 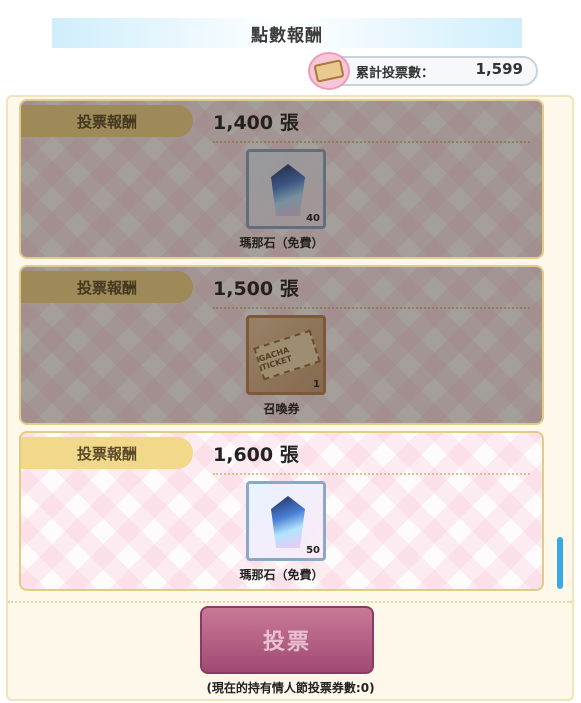 What do you see at coordinates (316, 384) in the screenshot?
I see `item-quantity: 1` at bounding box center [316, 384].